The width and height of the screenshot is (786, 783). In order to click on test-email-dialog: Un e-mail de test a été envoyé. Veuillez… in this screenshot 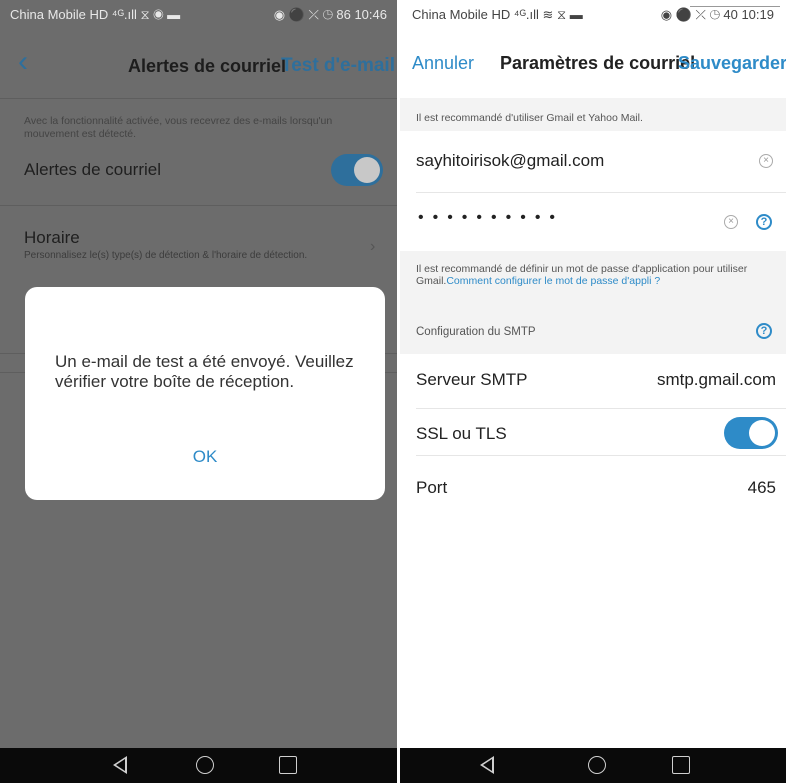, I will do `click(205, 393)`.